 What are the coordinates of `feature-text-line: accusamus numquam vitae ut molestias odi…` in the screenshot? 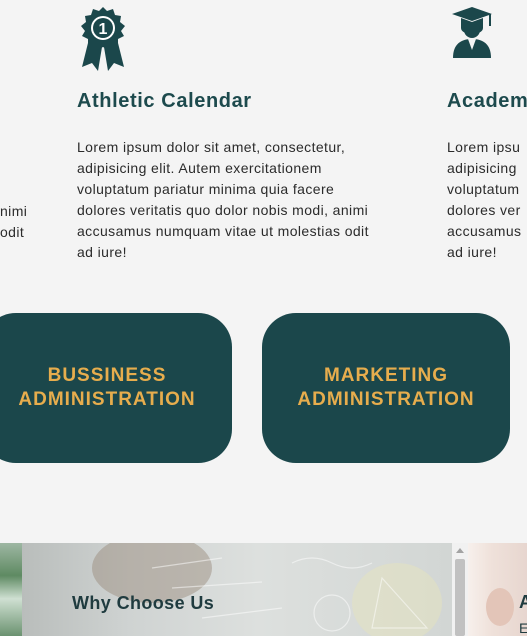 It's located at (223, 231).